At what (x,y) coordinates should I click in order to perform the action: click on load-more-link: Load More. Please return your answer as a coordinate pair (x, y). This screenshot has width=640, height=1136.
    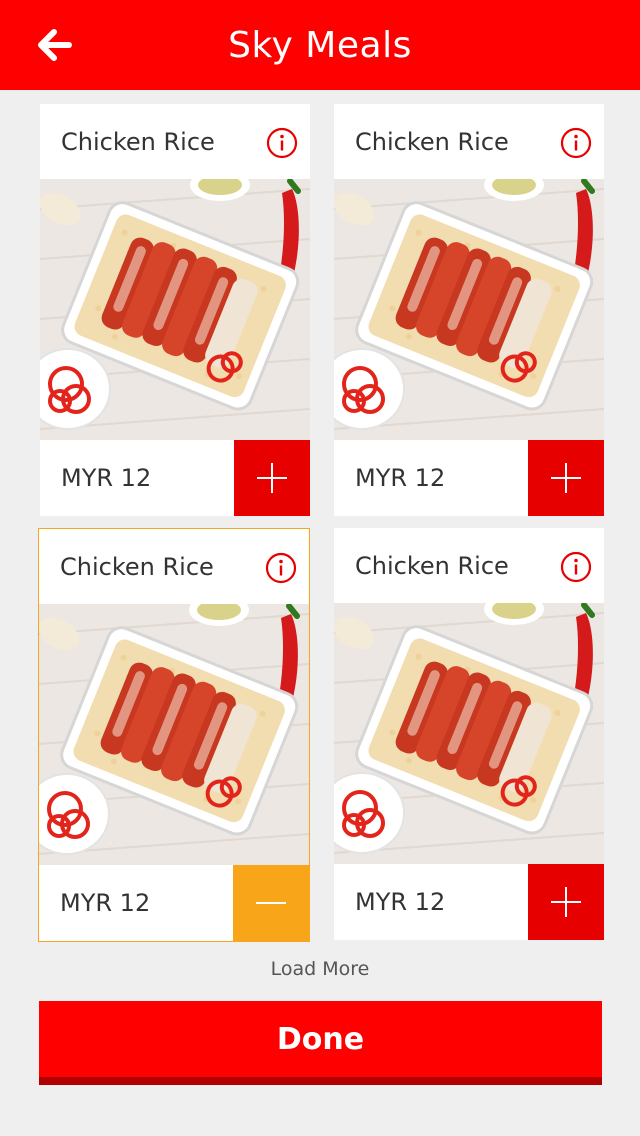
    Looking at the image, I should click on (320, 969).